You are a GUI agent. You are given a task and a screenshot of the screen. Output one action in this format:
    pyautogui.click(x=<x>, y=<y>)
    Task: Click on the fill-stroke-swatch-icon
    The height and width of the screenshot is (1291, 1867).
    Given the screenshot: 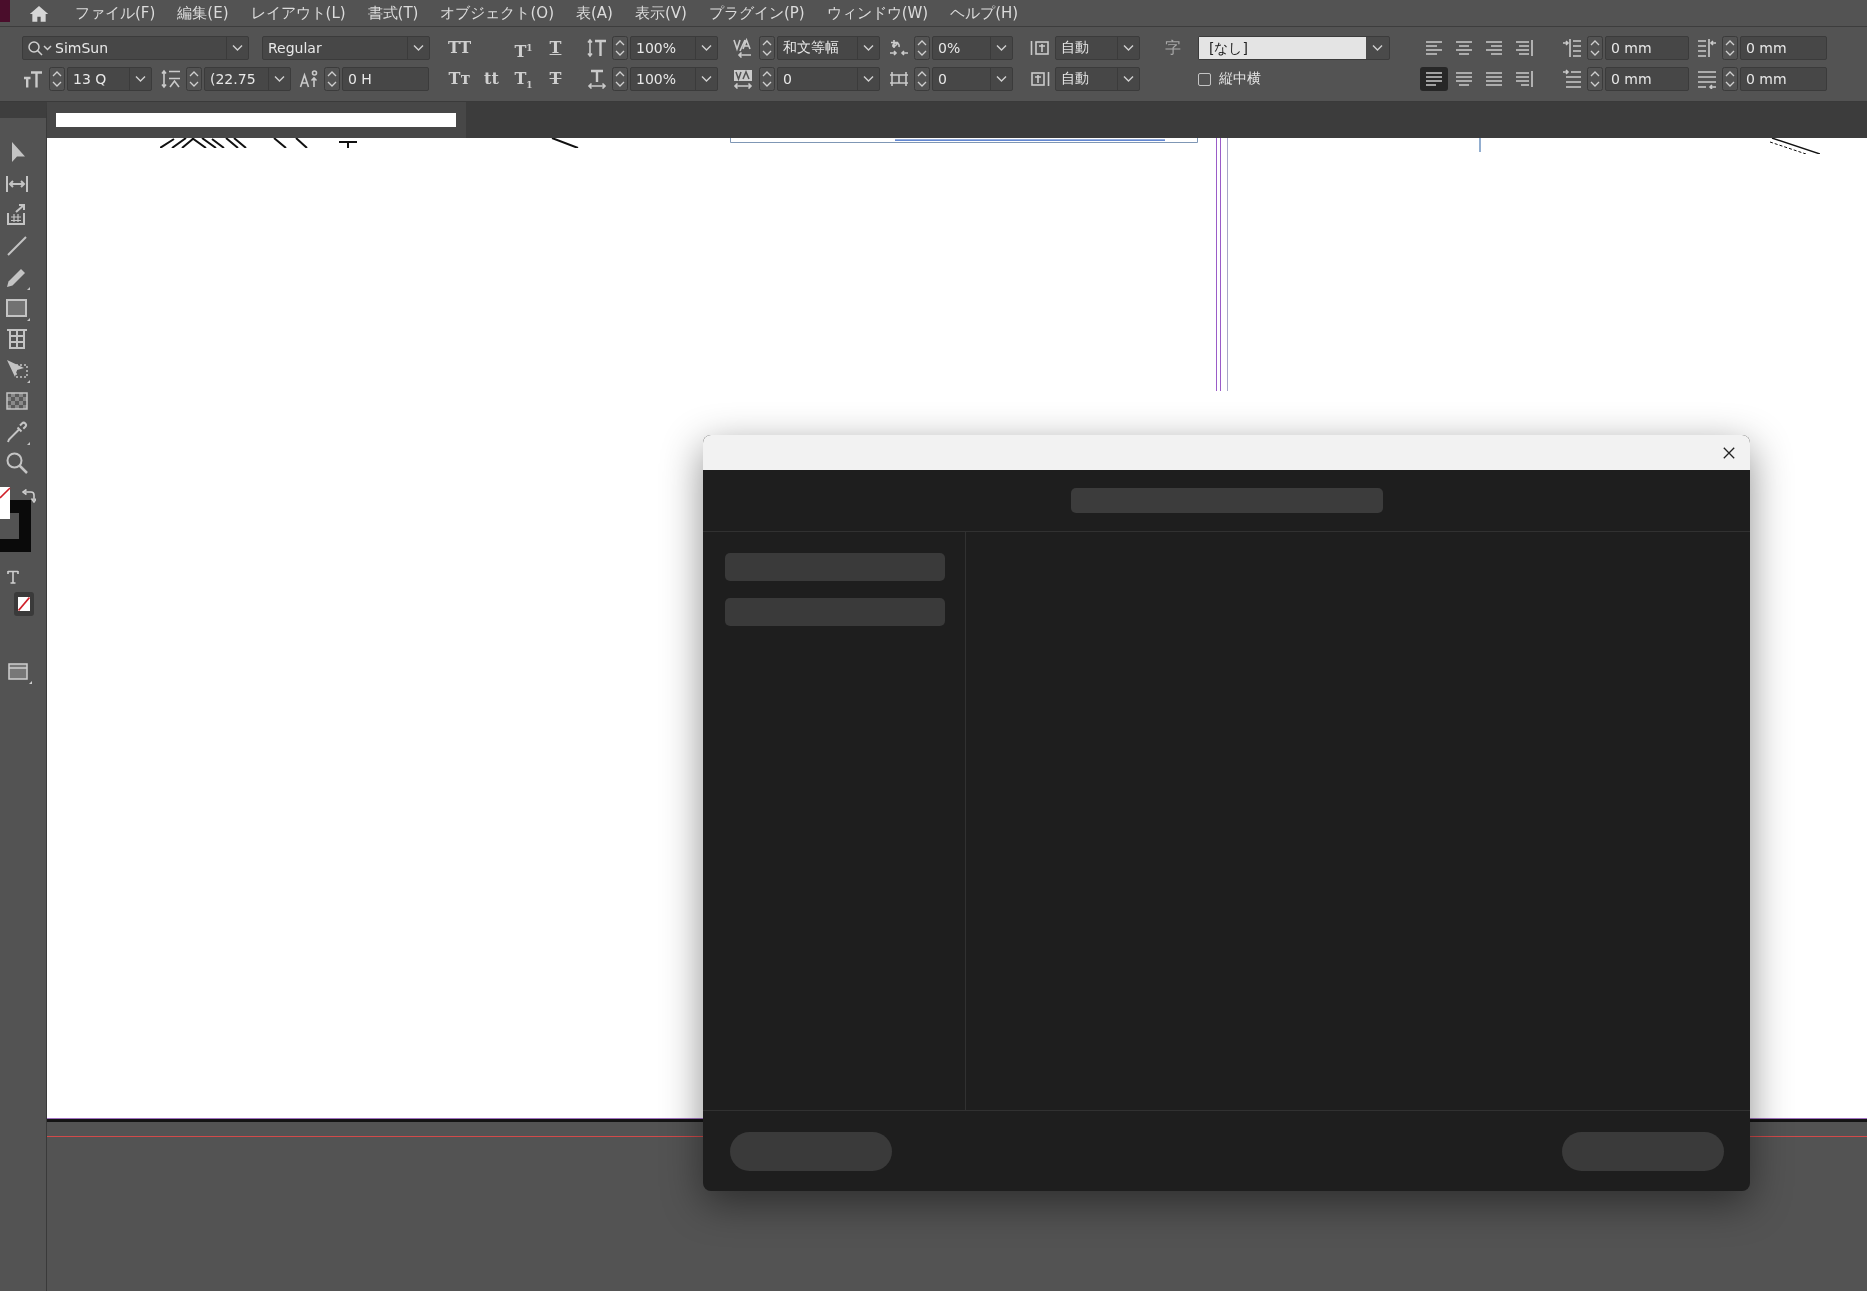 What is the action you would take?
    pyautogui.click(x=15, y=519)
    